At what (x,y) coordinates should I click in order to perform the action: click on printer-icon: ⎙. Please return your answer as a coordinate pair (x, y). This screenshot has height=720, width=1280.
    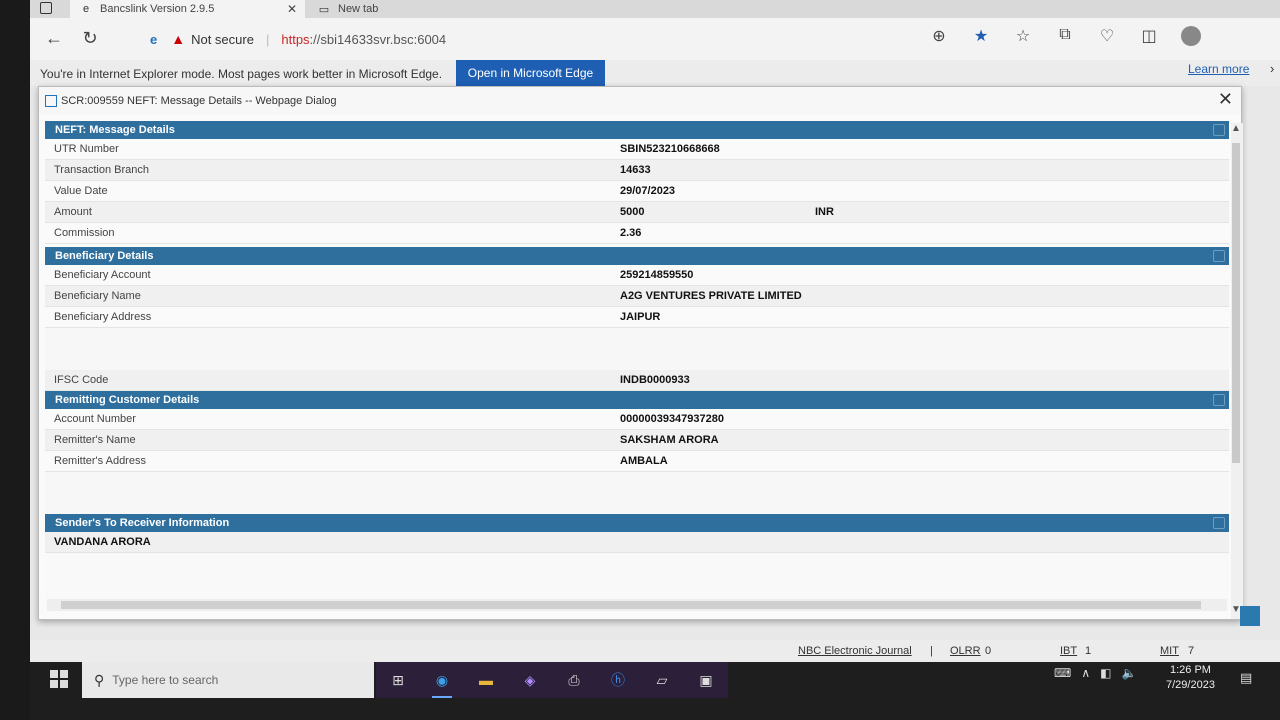
    Looking at the image, I should click on (574, 680).